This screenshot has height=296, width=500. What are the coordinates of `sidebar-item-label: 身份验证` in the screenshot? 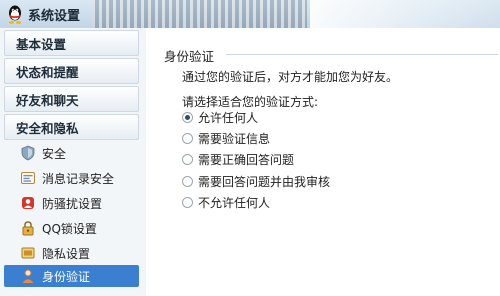 It's located at (66, 276).